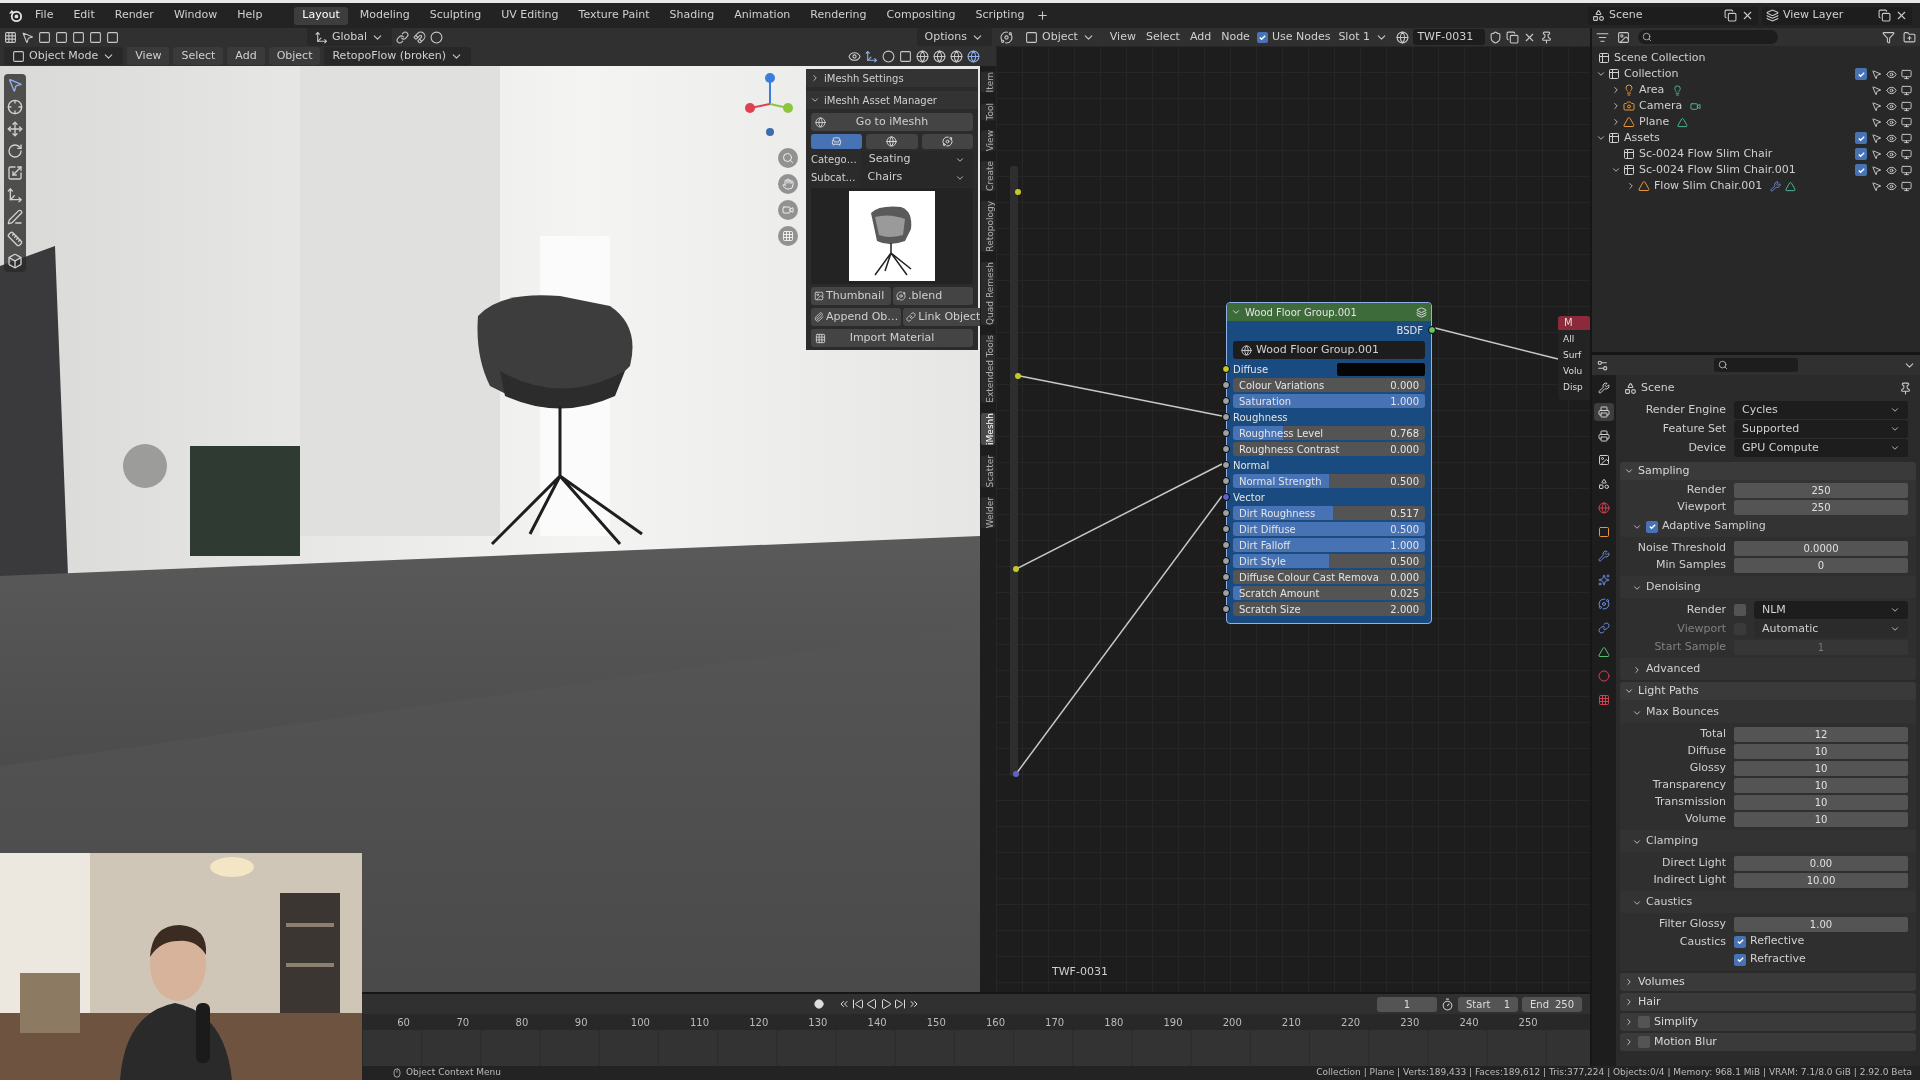 The width and height of the screenshot is (1920, 1080). Describe the element at coordinates (1831, 610) in the screenshot. I see `dropdown: NLM` at that location.